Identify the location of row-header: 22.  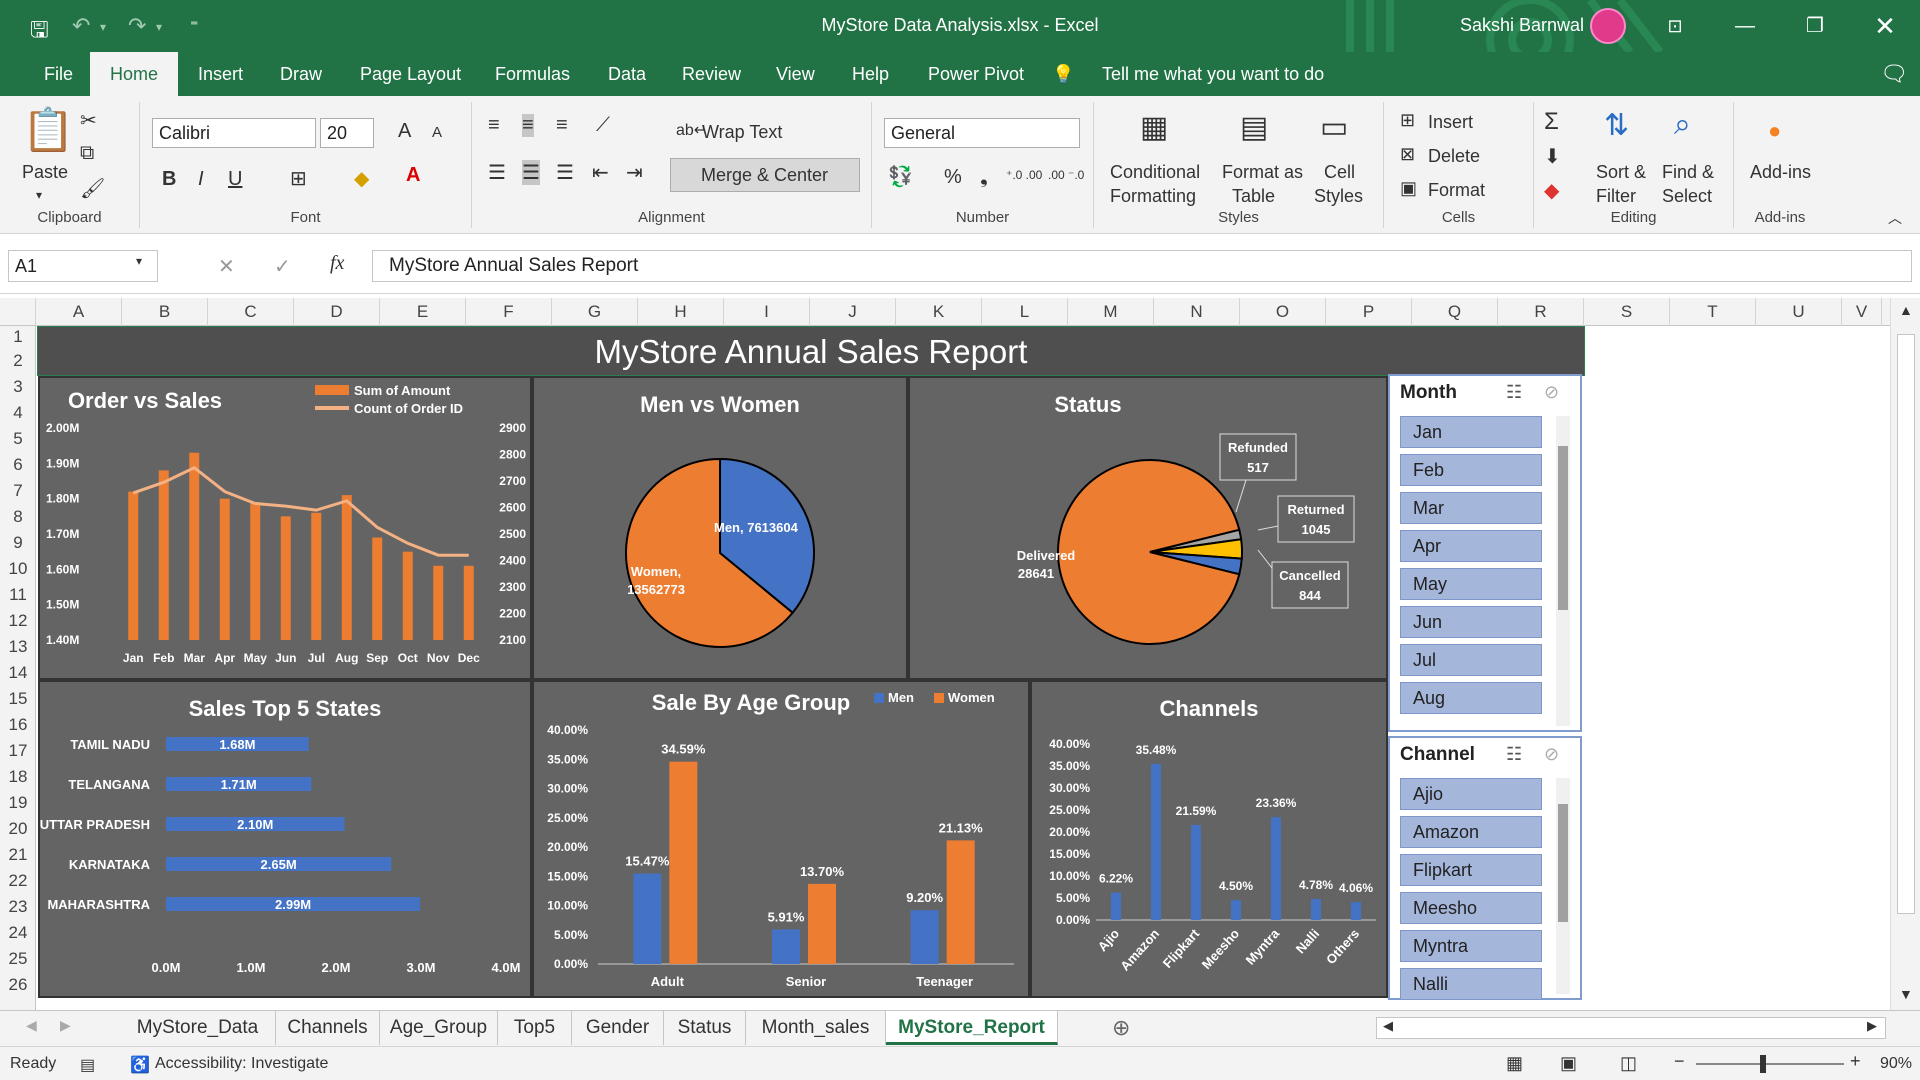
(18, 881).